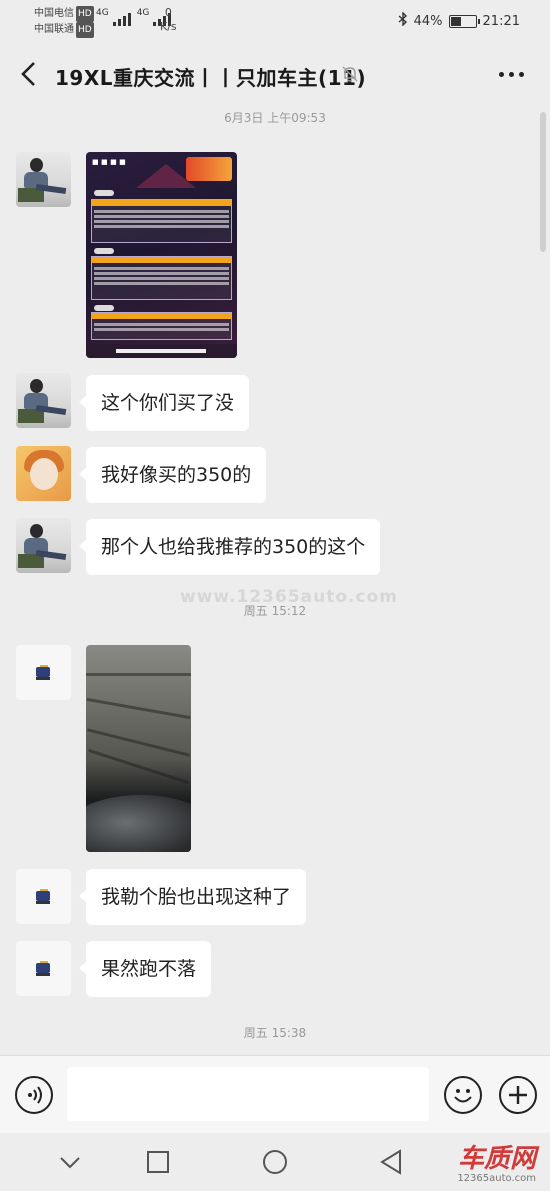 The image size is (550, 1191). Describe the element at coordinates (85, 14) in the screenshot. I see `hd-badge: HD` at that location.